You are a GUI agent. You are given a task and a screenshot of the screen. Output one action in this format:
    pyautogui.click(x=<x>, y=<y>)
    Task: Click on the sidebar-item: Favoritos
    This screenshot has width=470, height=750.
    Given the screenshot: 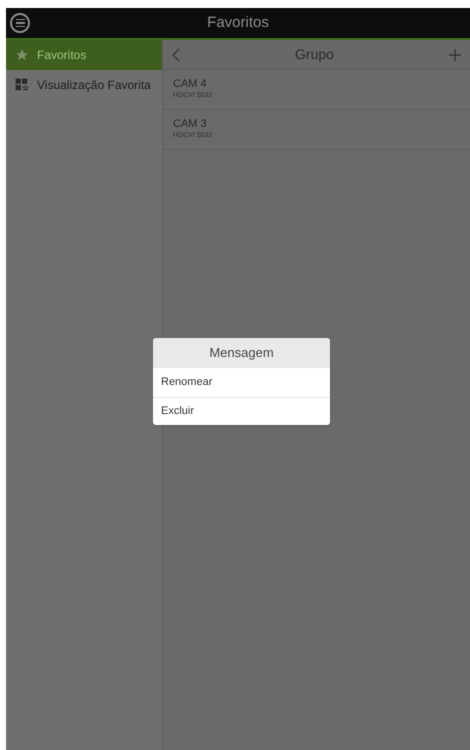 What is the action you would take?
    pyautogui.click(x=84, y=55)
    